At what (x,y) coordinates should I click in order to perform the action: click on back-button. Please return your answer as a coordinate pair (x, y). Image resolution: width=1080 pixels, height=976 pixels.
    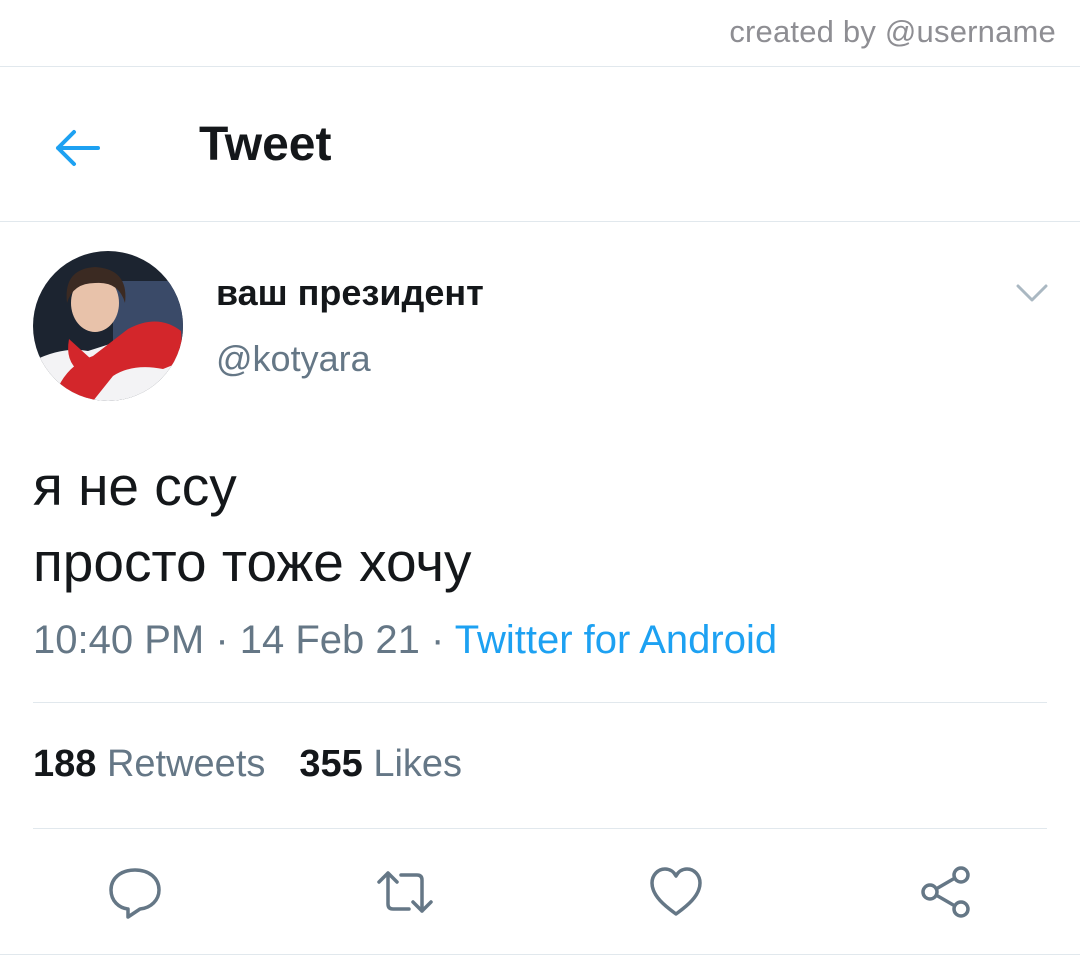
    Looking at the image, I should click on (78, 148).